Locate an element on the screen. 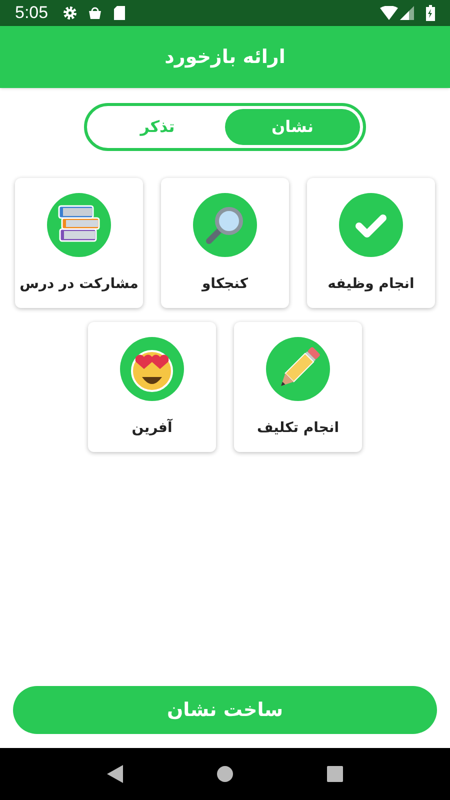 This screenshot has height=800, width=450. pencil-icon is located at coordinates (298, 369).